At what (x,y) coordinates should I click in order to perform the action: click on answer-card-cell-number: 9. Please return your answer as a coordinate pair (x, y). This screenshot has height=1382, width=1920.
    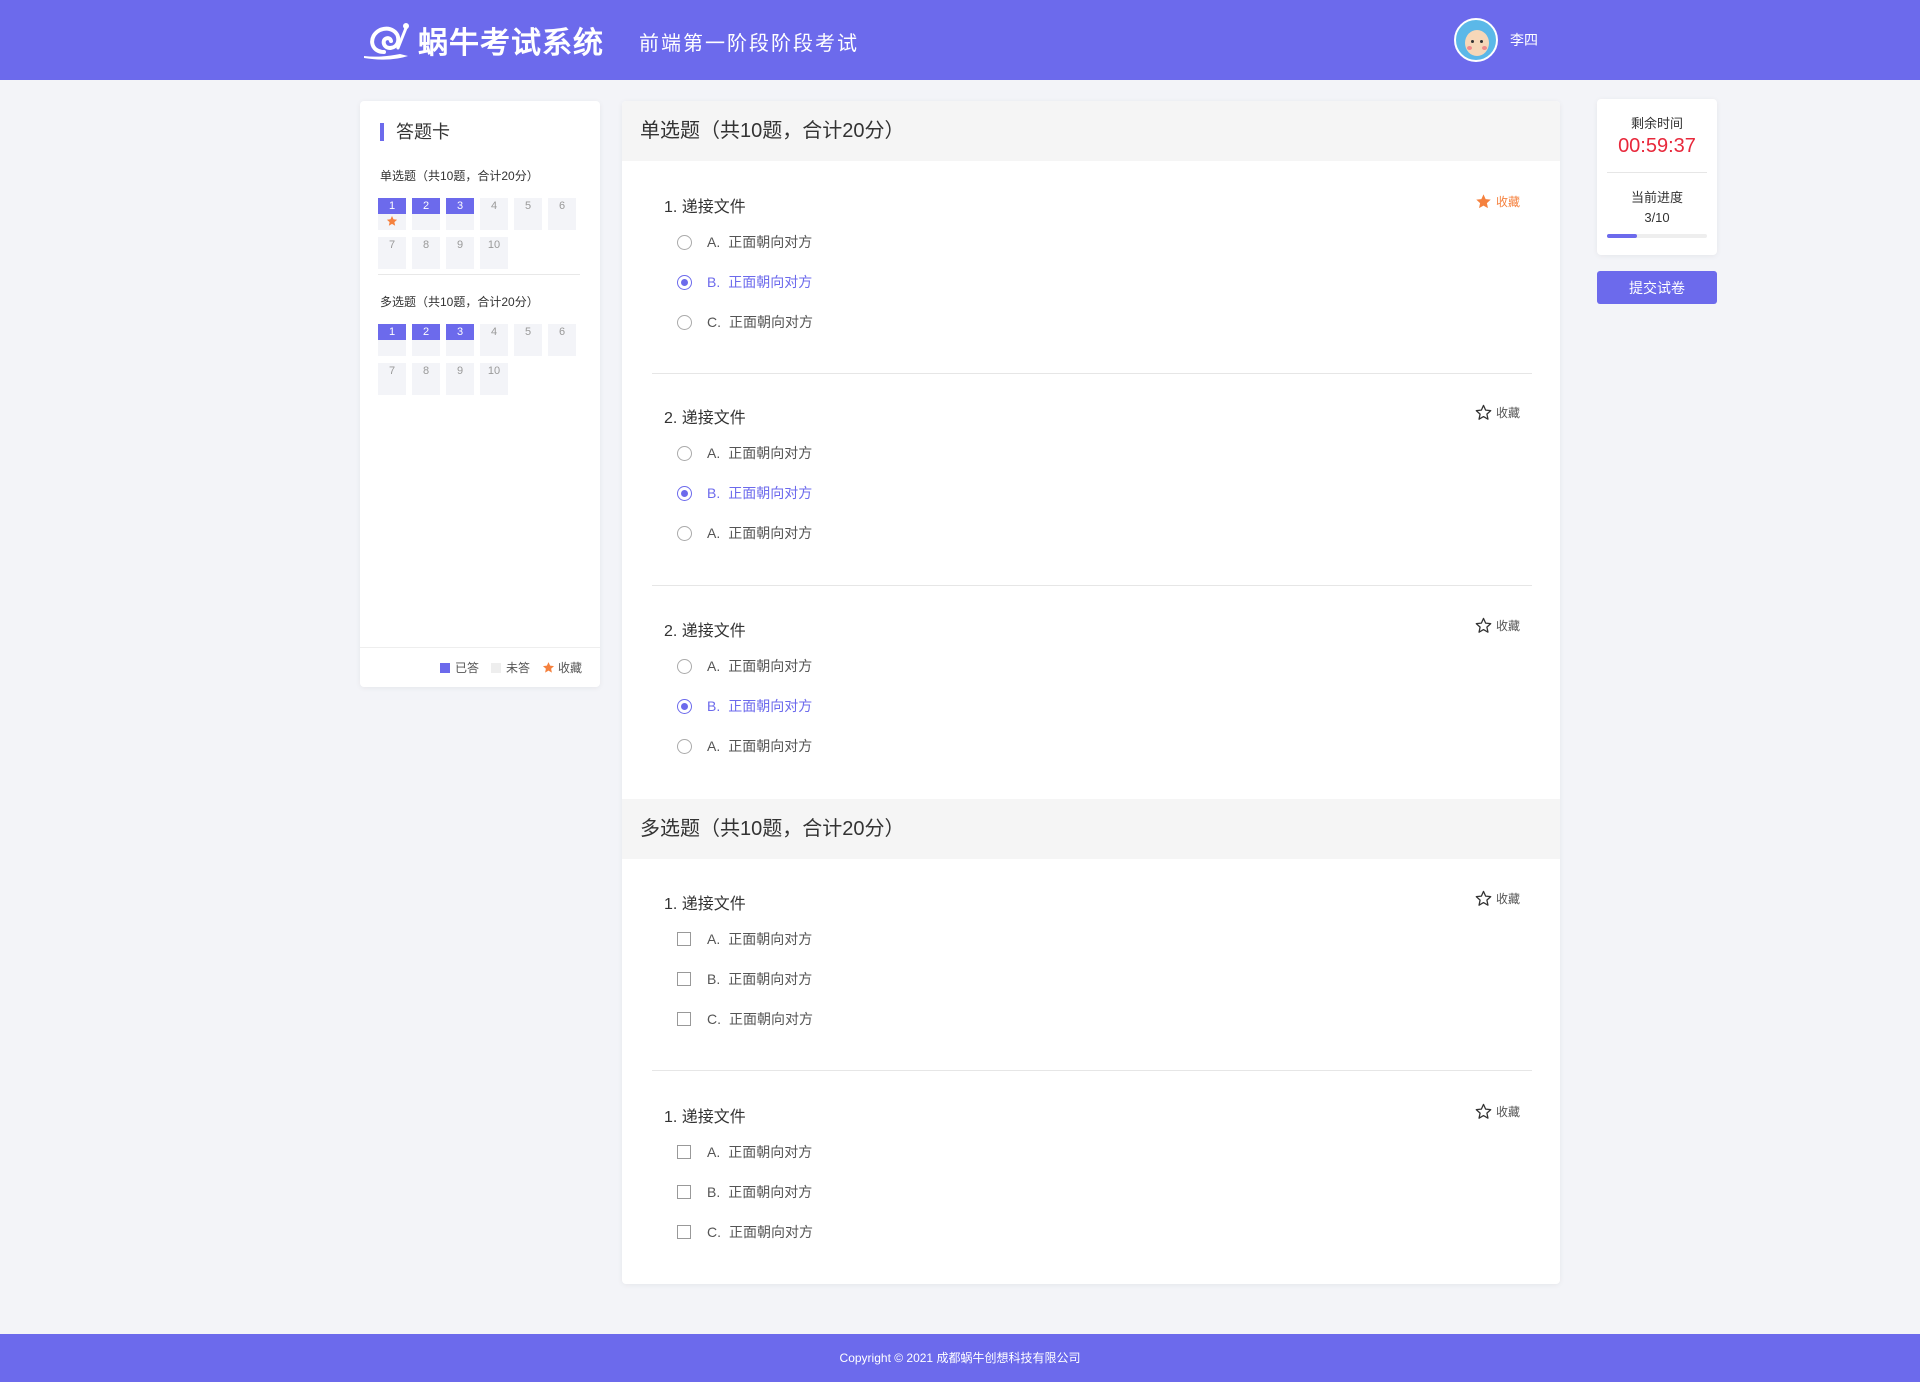
    Looking at the image, I should click on (460, 245).